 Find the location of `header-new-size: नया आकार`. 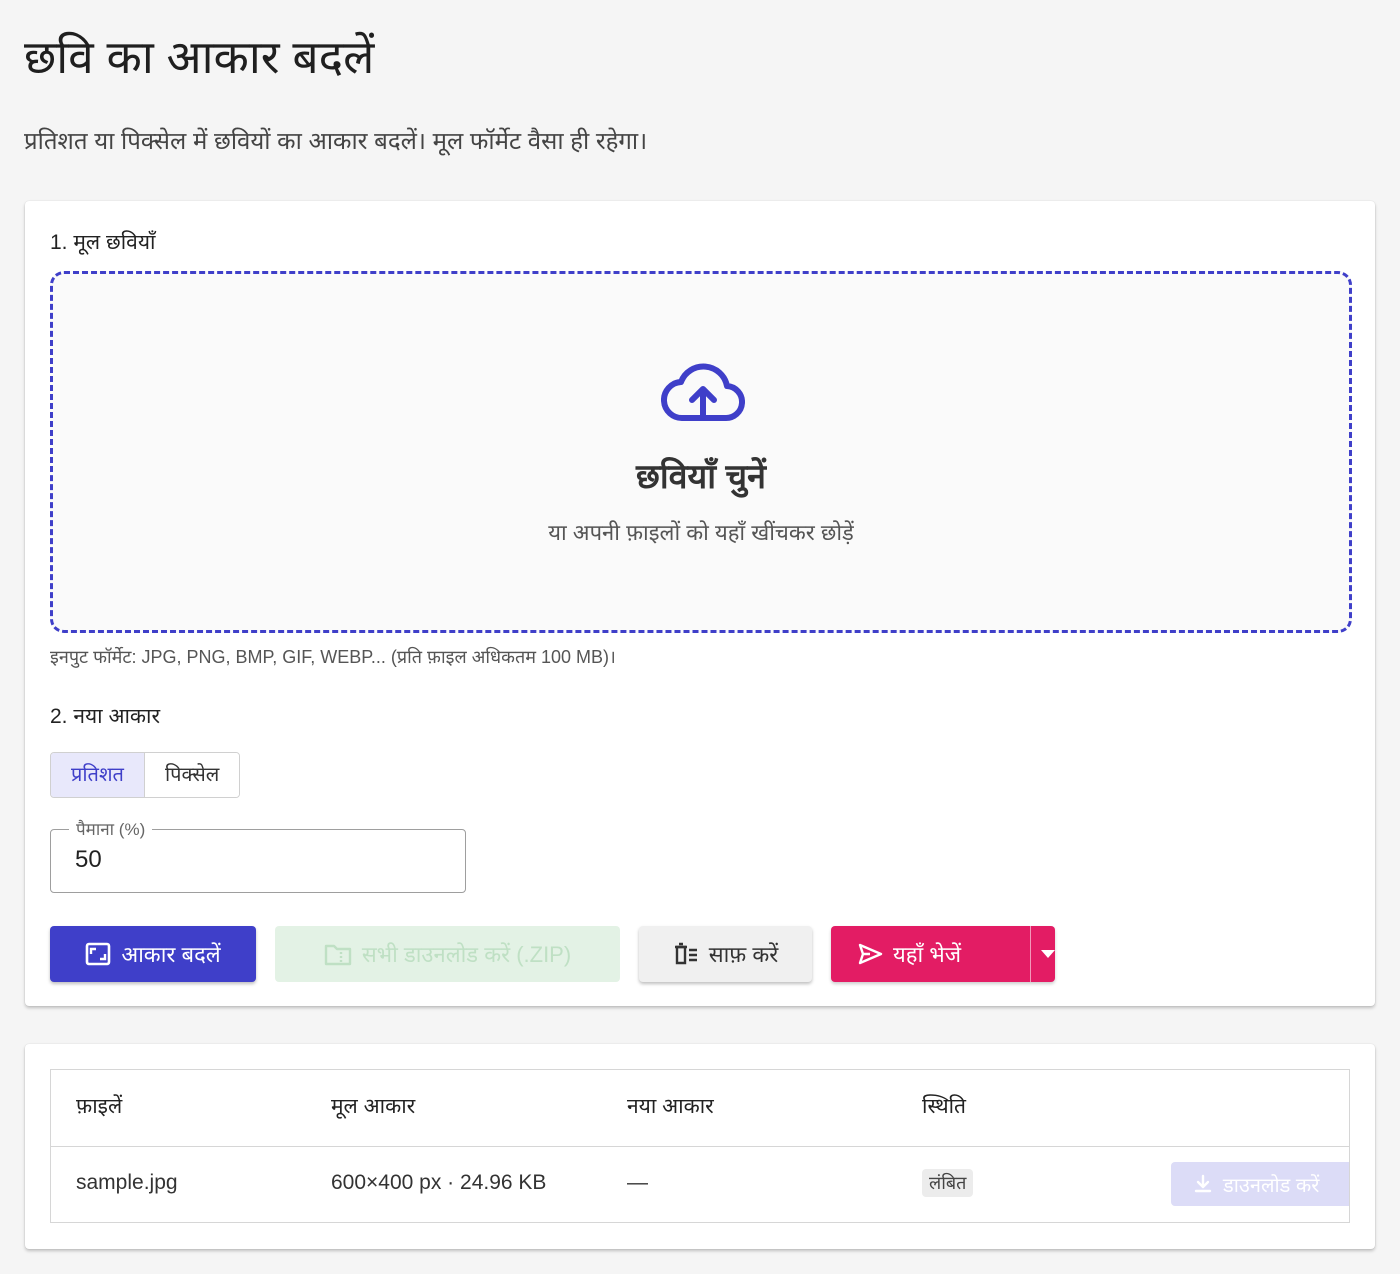

header-new-size: नया आकार is located at coordinates (670, 1106).